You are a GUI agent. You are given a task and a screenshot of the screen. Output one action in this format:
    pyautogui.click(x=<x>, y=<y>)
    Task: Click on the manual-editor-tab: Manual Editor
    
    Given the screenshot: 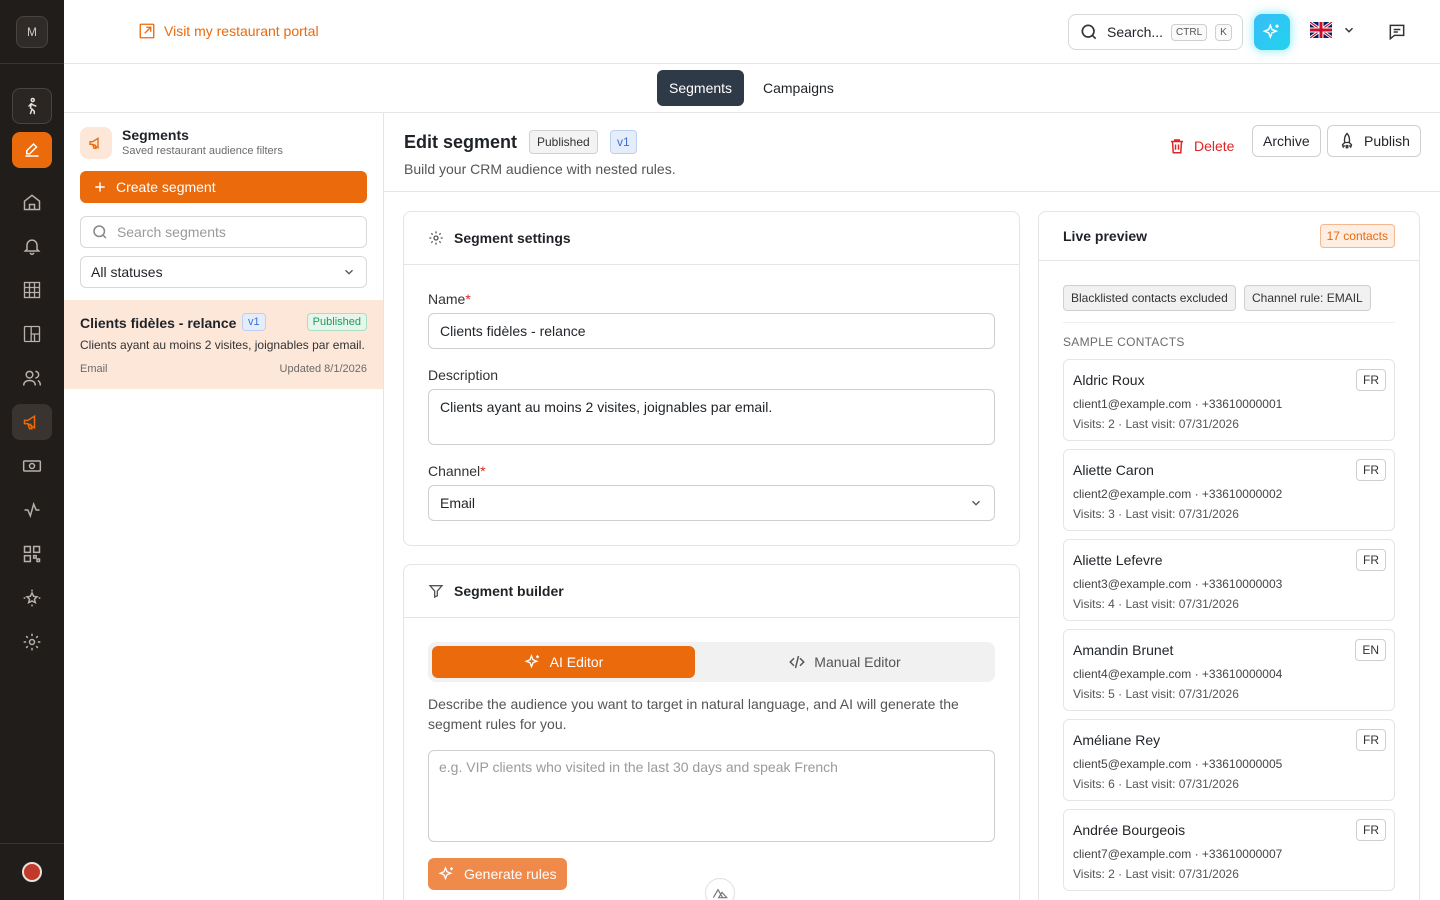 What is the action you would take?
    pyautogui.click(x=844, y=662)
    